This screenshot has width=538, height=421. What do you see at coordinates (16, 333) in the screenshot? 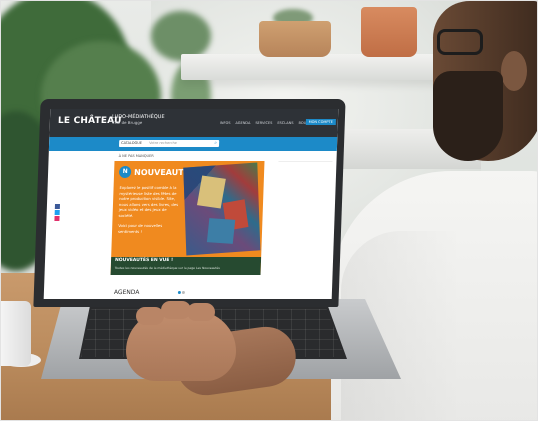
I see `coffee-cup` at bounding box center [16, 333].